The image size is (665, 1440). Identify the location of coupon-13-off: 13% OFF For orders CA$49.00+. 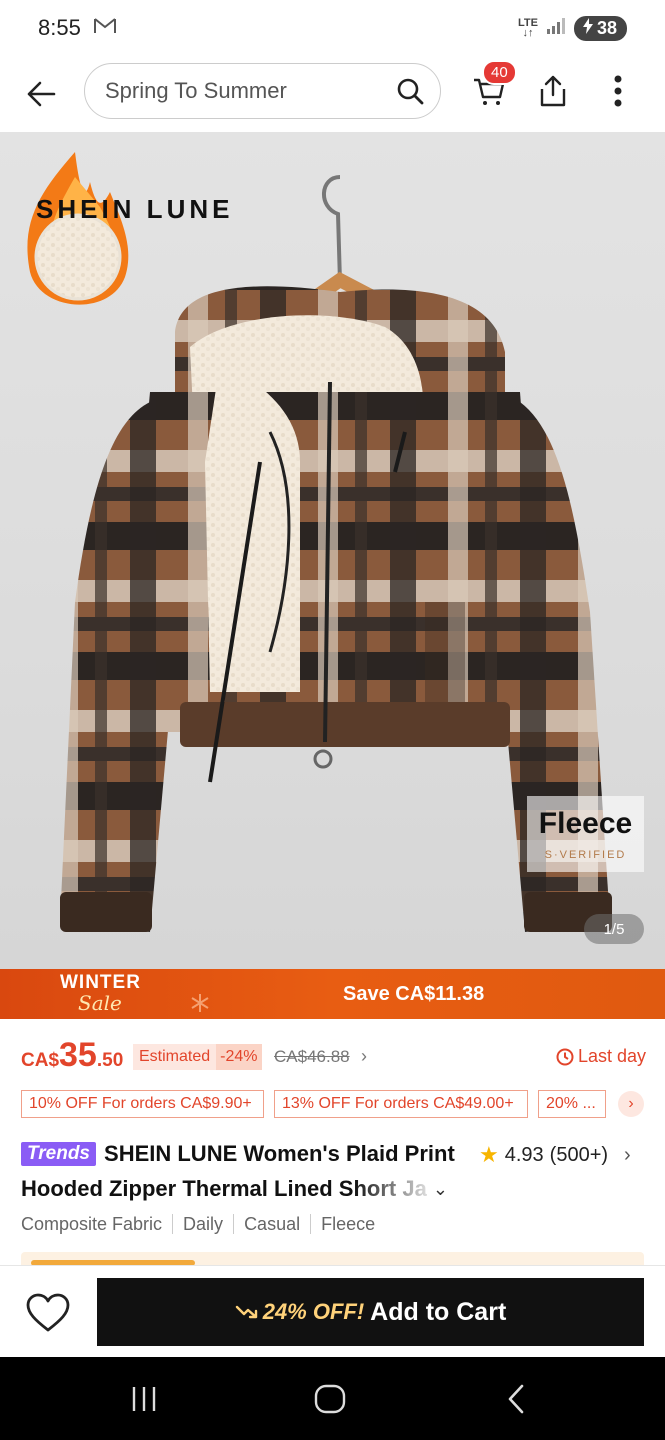
(401, 1104).